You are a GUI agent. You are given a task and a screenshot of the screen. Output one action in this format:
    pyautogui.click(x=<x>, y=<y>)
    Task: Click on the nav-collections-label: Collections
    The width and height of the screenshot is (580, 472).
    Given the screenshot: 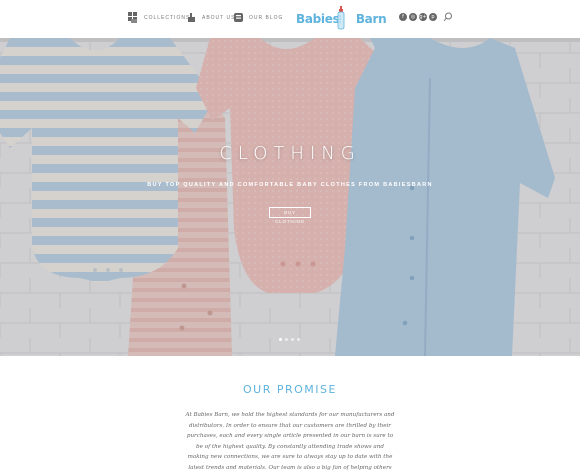 What is the action you would take?
    pyautogui.click(x=167, y=17)
    